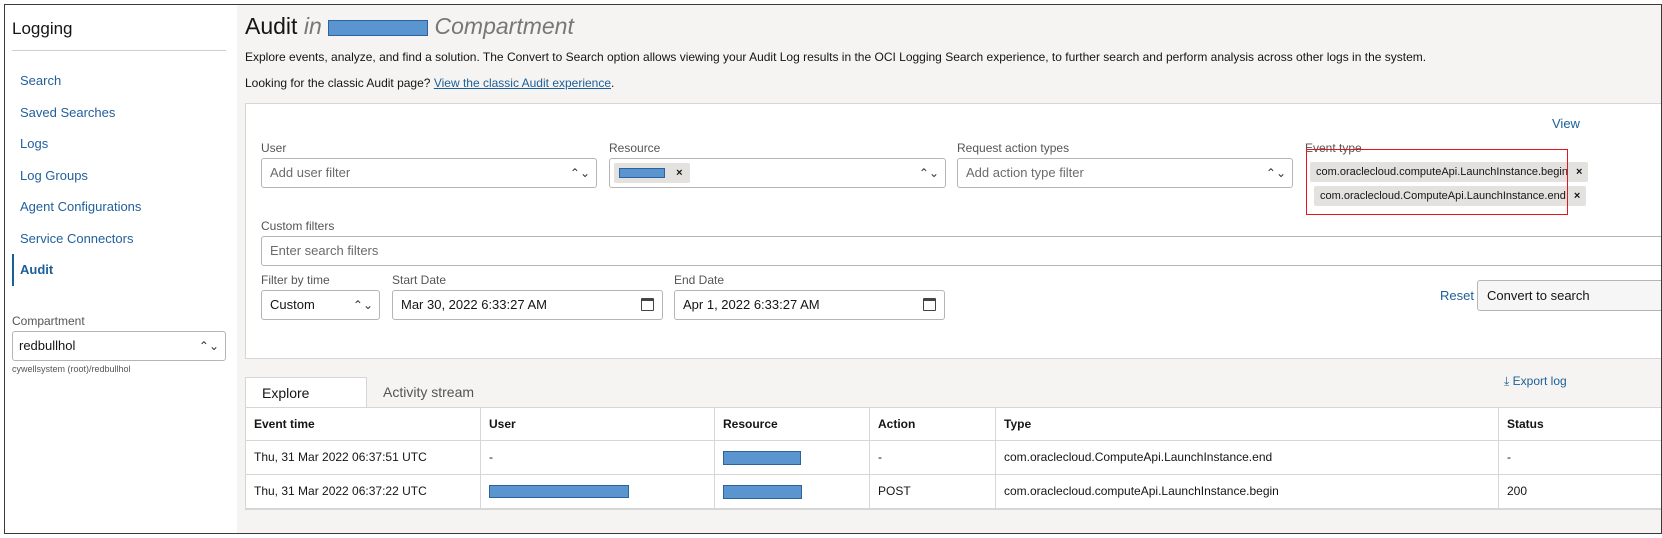 Image resolution: width=1662 pixels, height=538 pixels. Describe the element at coordinates (42, 28) in the screenshot. I see `sidebar-title: Logging` at that location.